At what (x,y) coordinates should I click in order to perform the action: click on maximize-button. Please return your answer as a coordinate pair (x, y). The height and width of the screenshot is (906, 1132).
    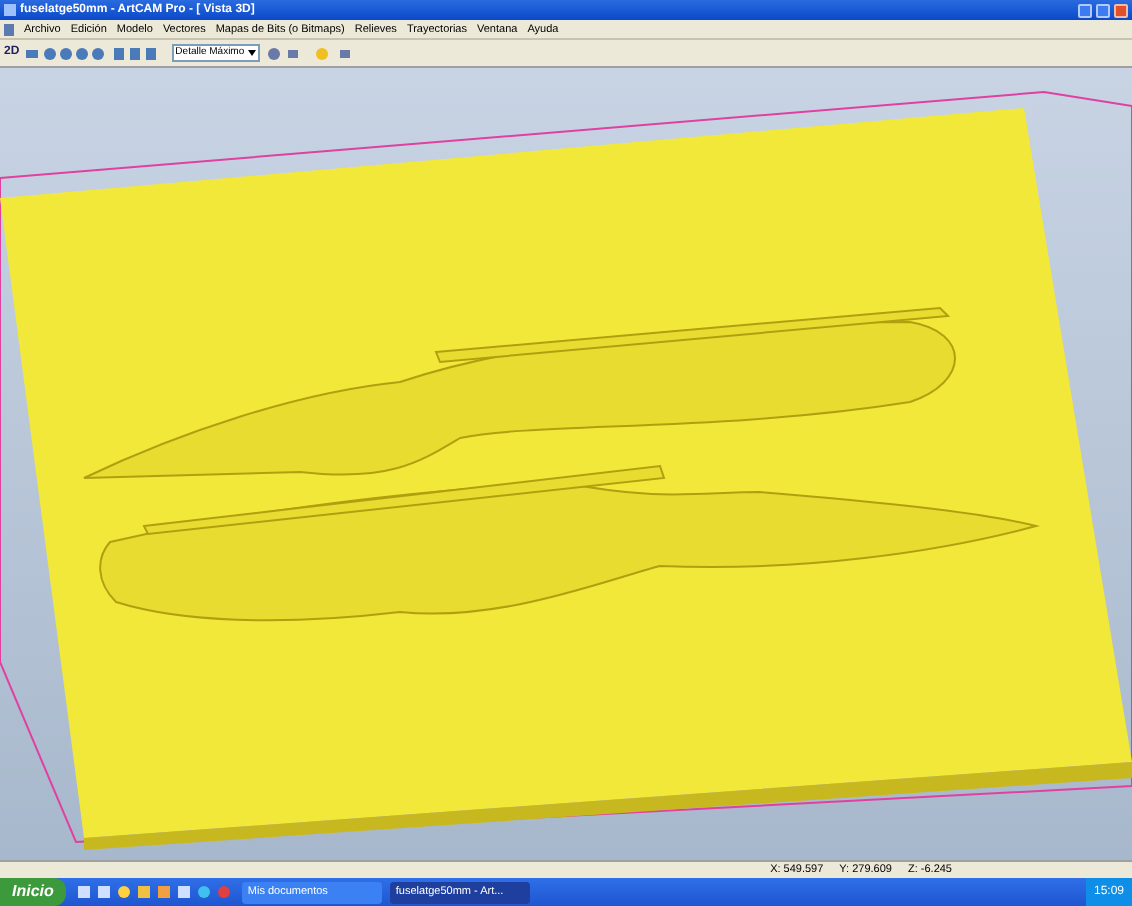
    Looking at the image, I should click on (1103, 10).